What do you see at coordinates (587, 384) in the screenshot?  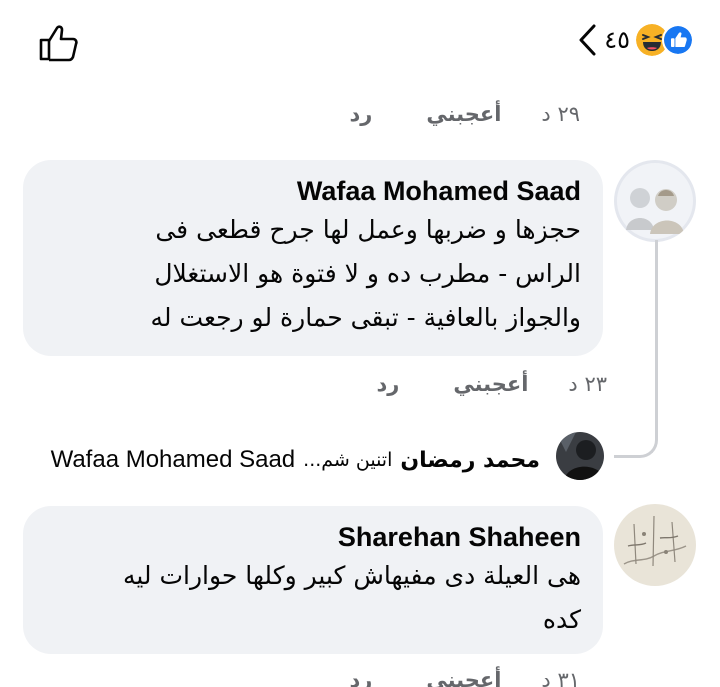 I see `comment-timestamp: ٢٣ د` at bounding box center [587, 384].